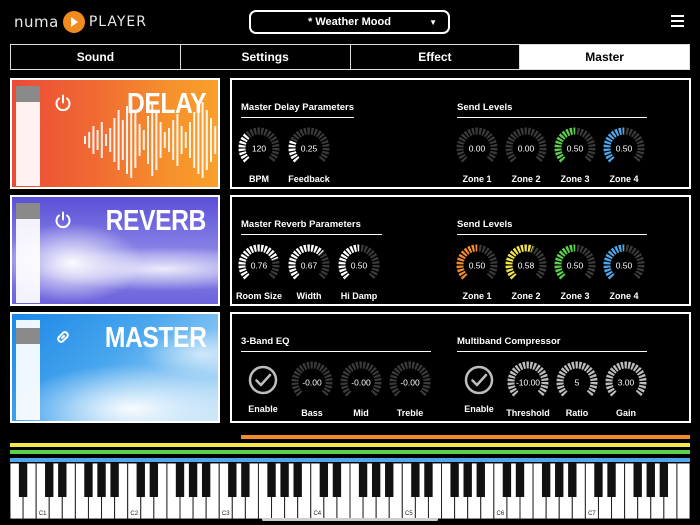 Image resolution: width=700 pixels, height=525 pixels. What do you see at coordinates (479, 387) in the screenshot?
I see `compressor-enable-toggle: Enable` at bounding box center [479, 387].